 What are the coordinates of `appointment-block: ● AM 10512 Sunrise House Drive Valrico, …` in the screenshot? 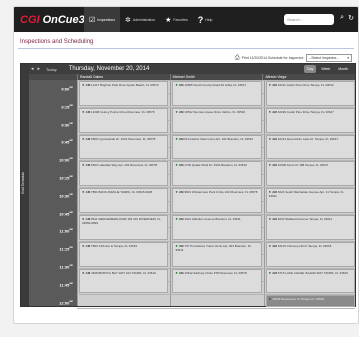 It's located at (217, 120).